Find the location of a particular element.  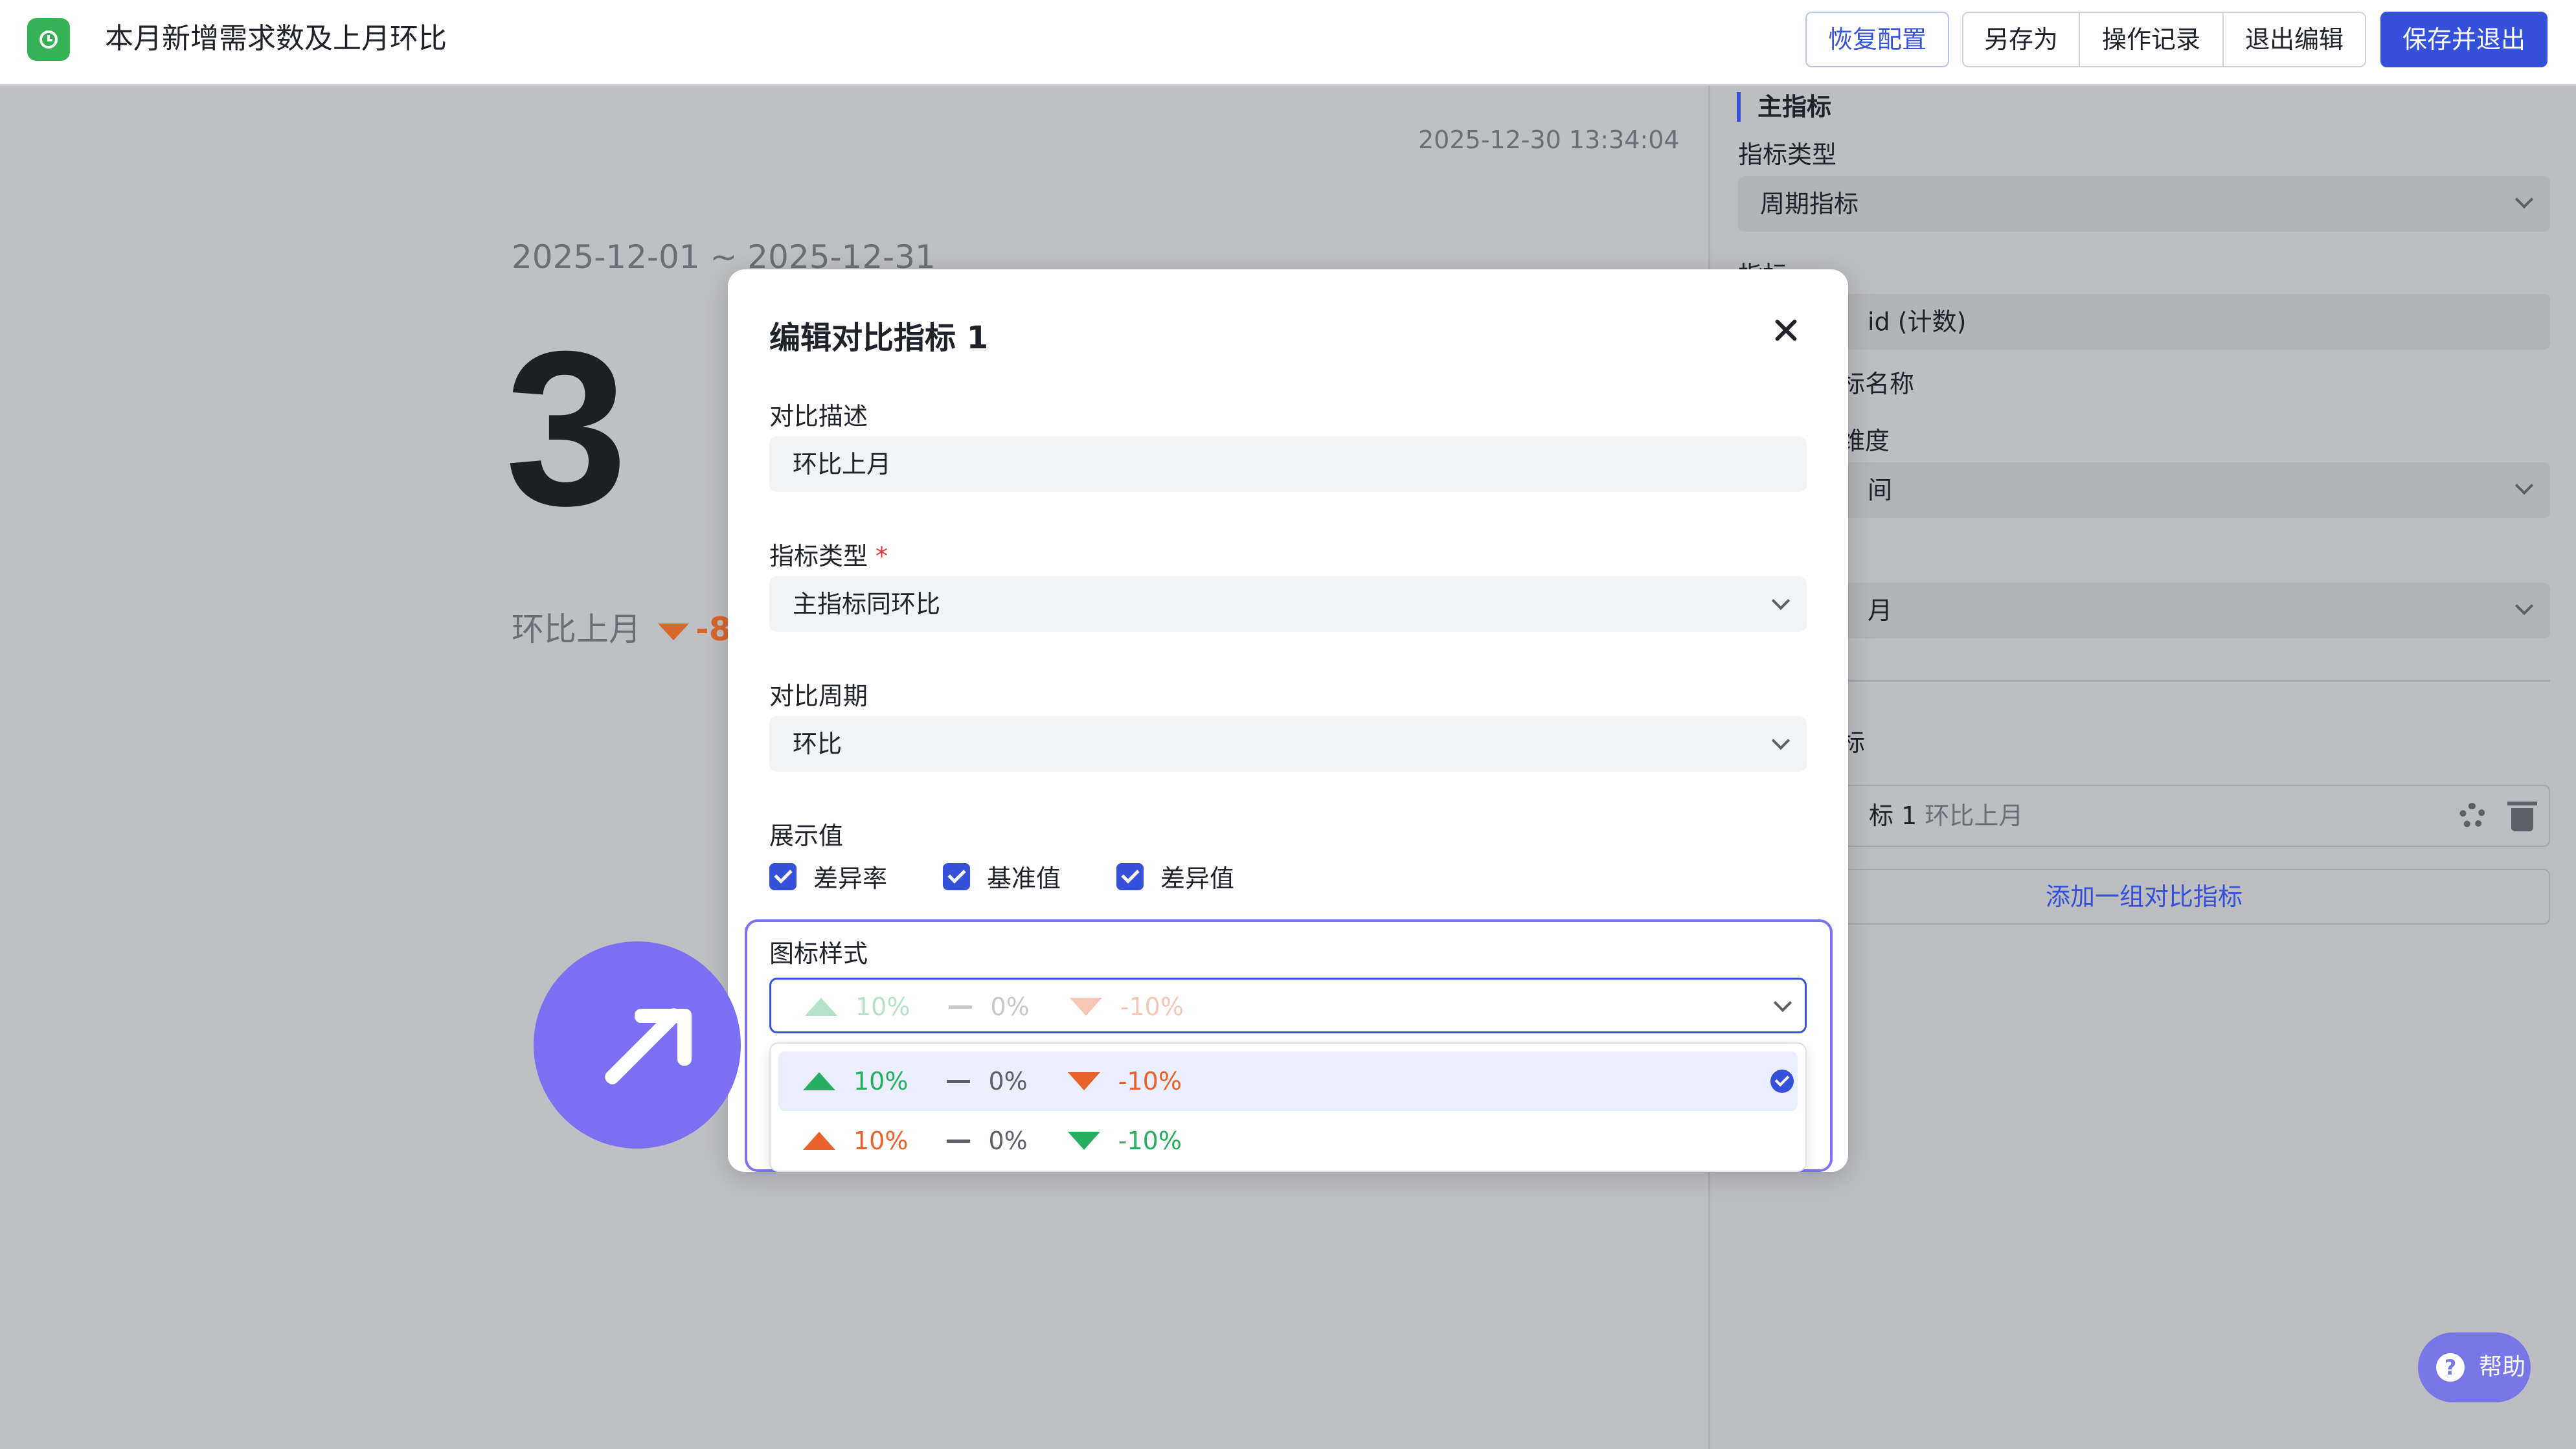

compare-metric-card: 标 1 环比上月 is located at coordinates (2144, 816).